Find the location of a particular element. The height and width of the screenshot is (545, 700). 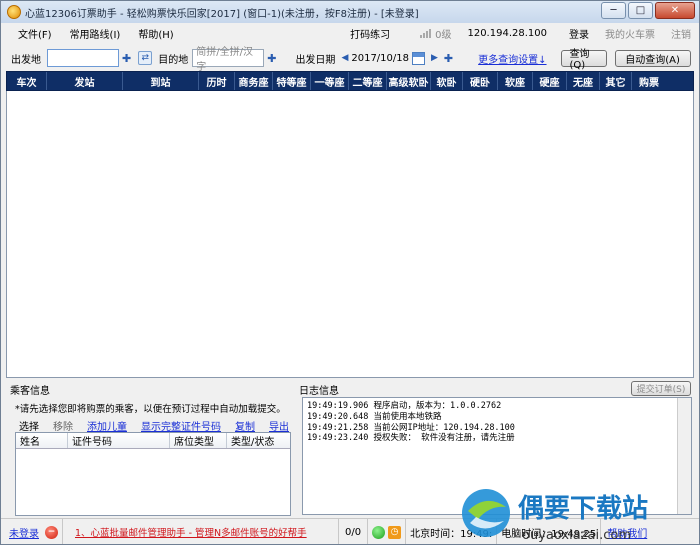

passenger-section-title: 乘客信息 is located at coordinates (30, 391).